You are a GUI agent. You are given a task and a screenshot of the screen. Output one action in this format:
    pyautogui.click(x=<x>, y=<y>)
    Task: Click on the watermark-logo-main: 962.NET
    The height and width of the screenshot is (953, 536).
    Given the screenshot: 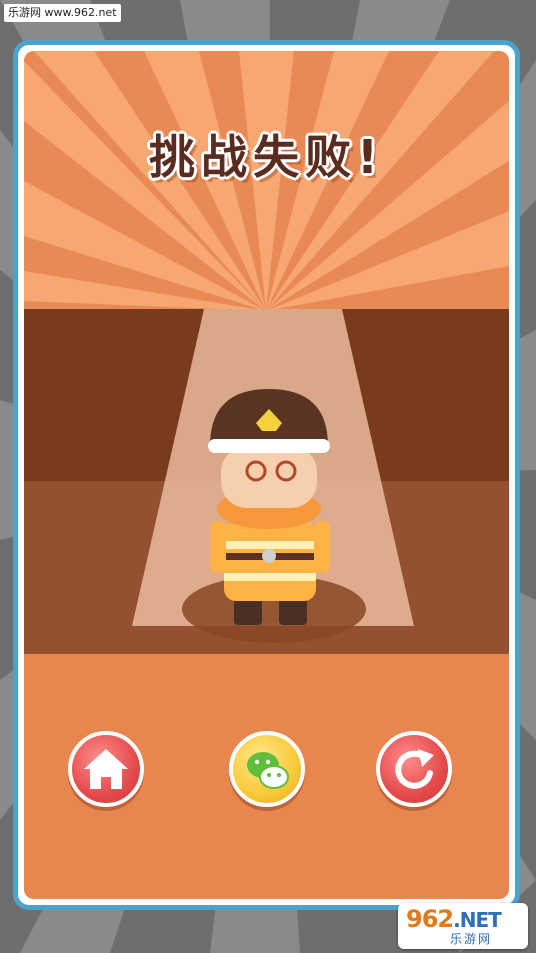 What is the action you would take?
    pyautogui.click(x=454, y=919)
    